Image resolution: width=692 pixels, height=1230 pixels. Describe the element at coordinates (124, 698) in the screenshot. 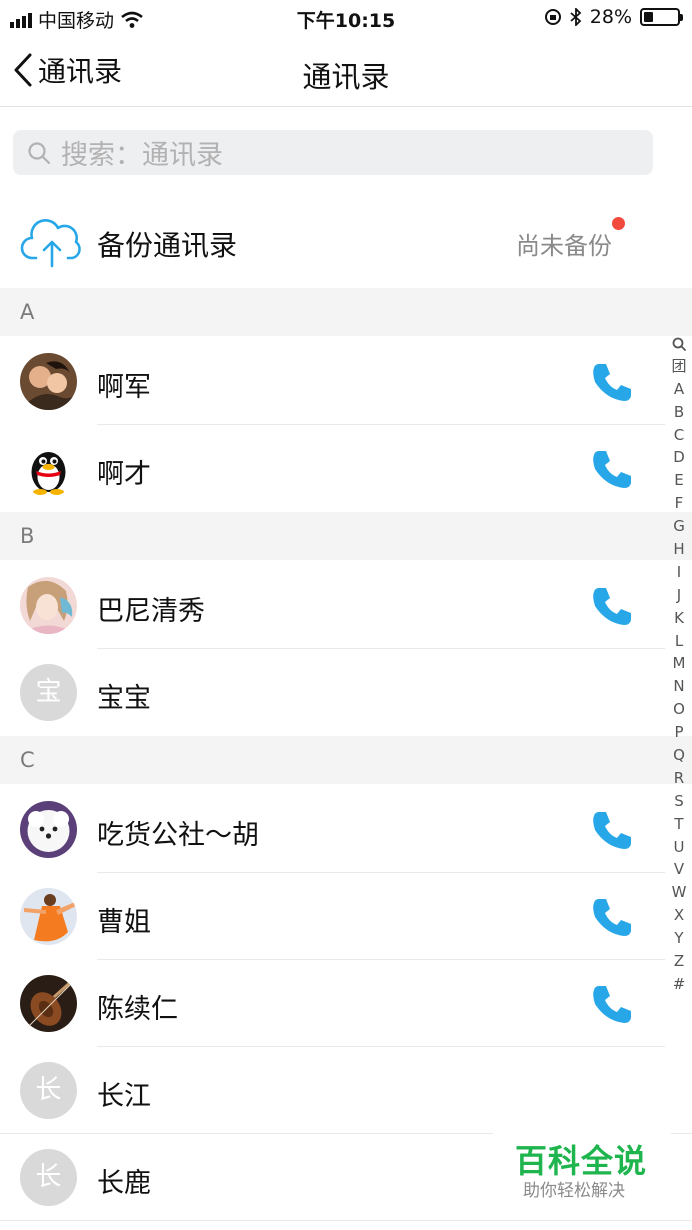

I see `contact-name: 宝宝` at that location.